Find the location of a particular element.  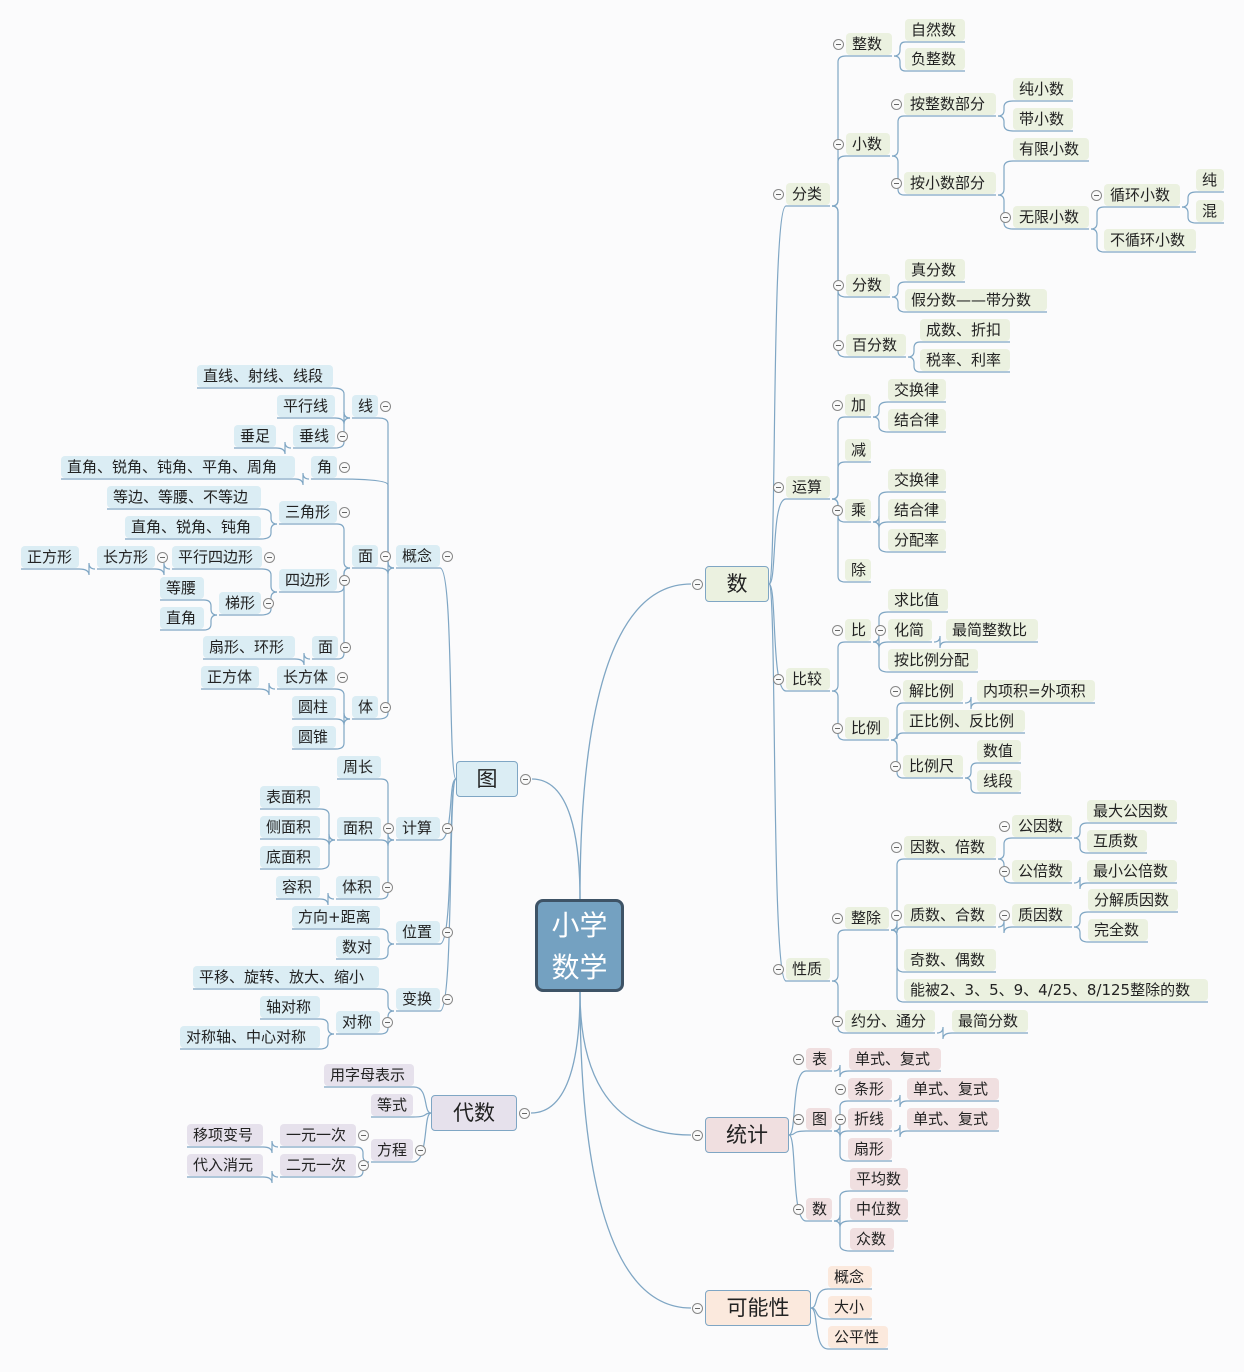

node-tixing: 梯形 is located at coordinates (240, 603).